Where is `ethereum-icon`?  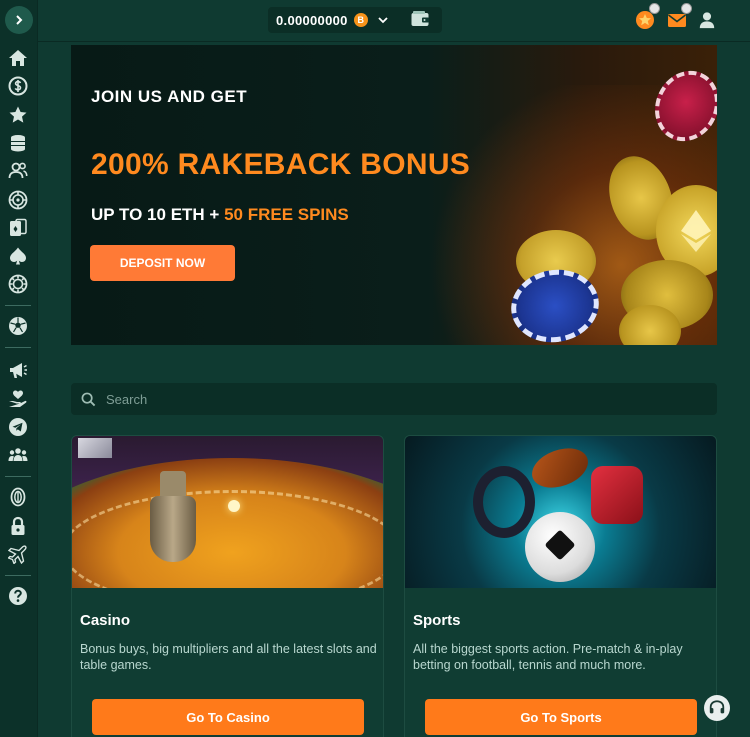
ethereum-icon is located at coordinates (696, 231).